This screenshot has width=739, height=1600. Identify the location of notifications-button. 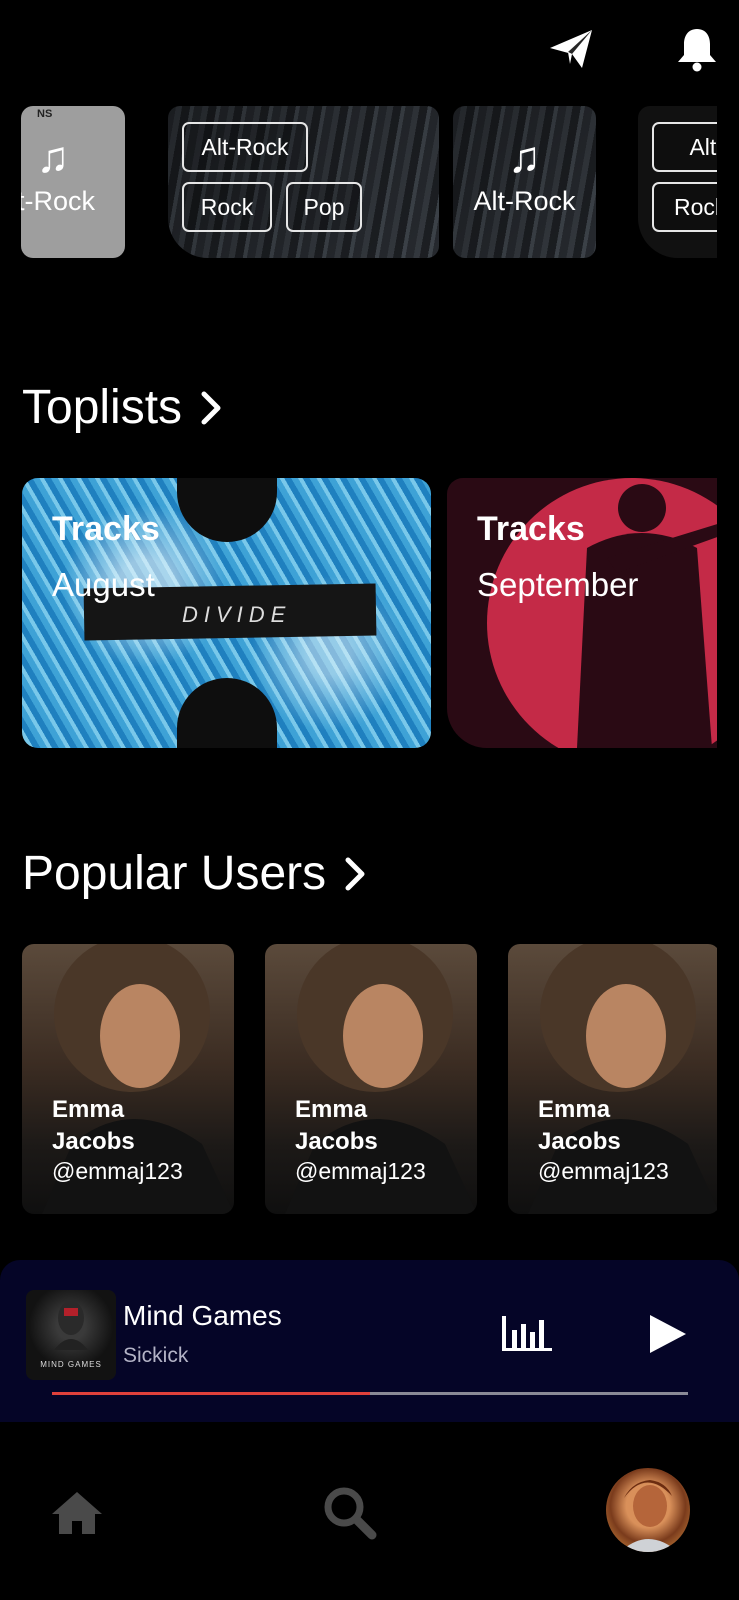
(697, 49).